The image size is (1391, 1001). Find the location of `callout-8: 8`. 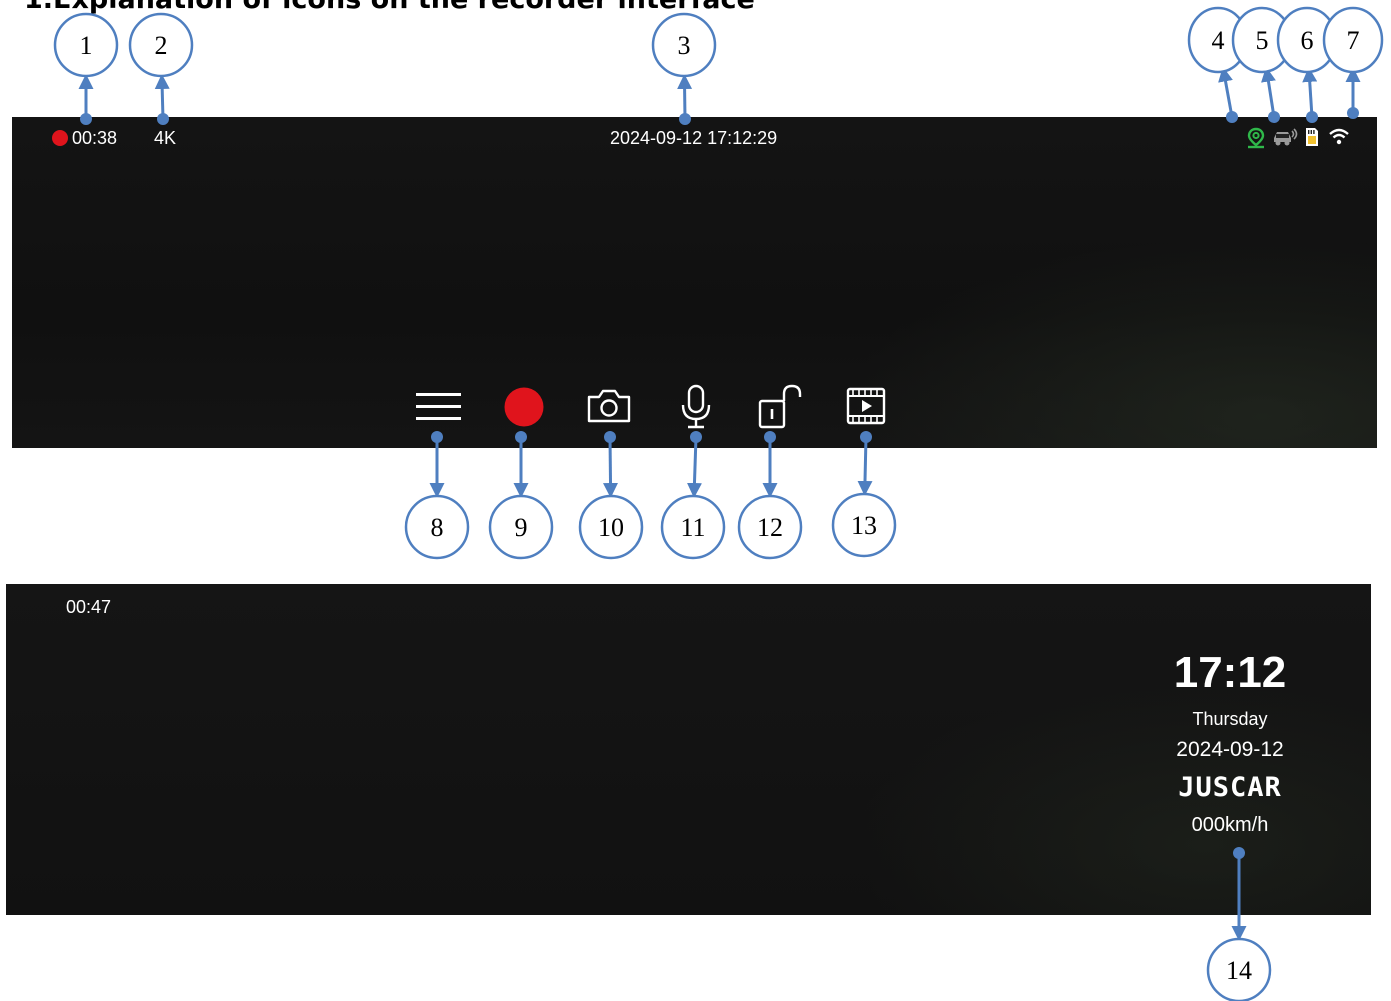

callout-8: 8 is located at coordinates (437, 495).